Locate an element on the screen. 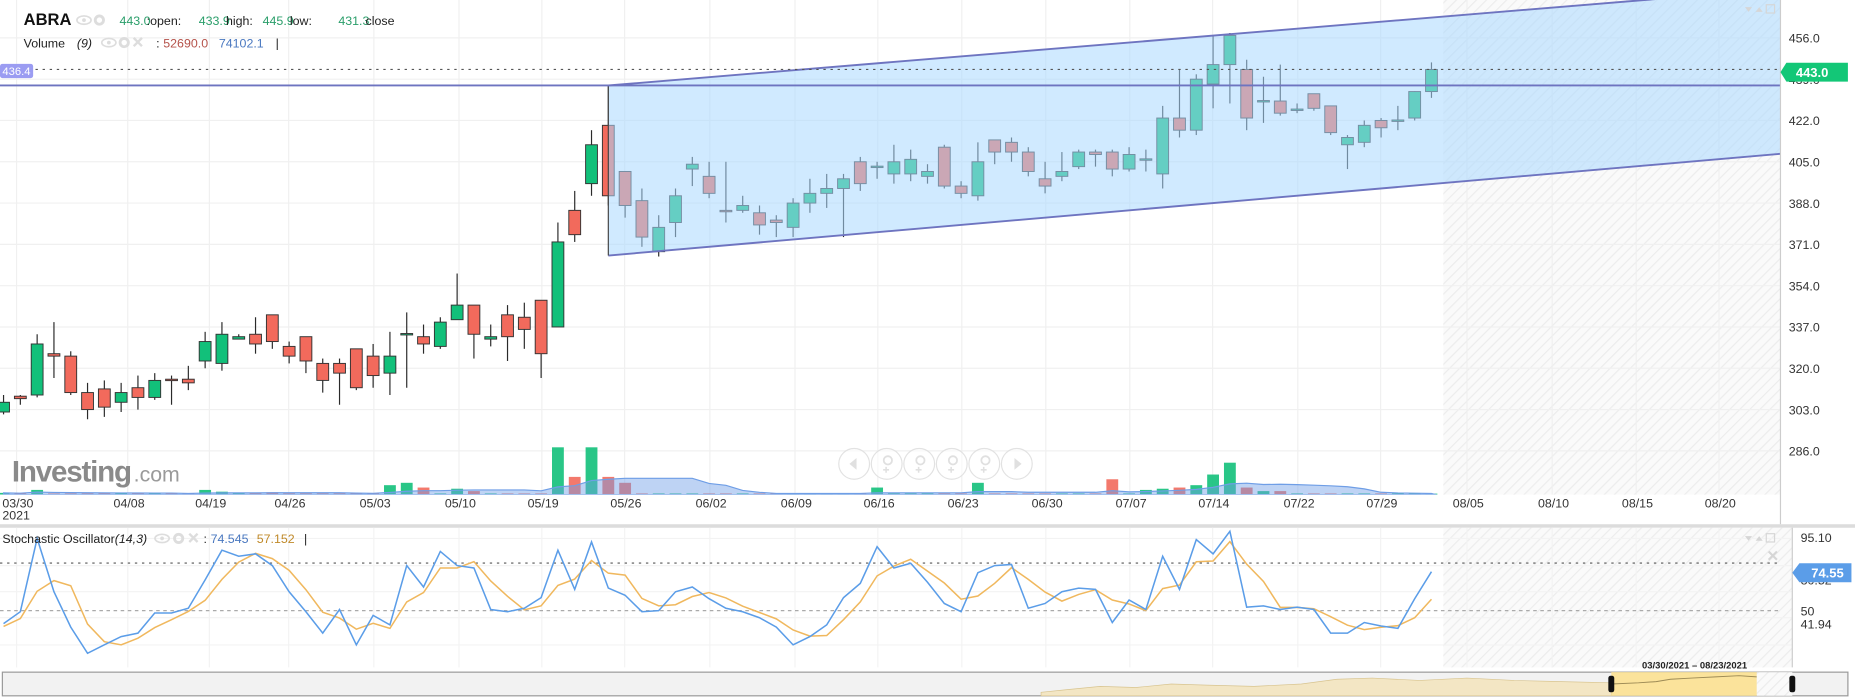 The image size is (1855, 697). price-tick-label: 405.0 is located at coordinates (1804, 163).